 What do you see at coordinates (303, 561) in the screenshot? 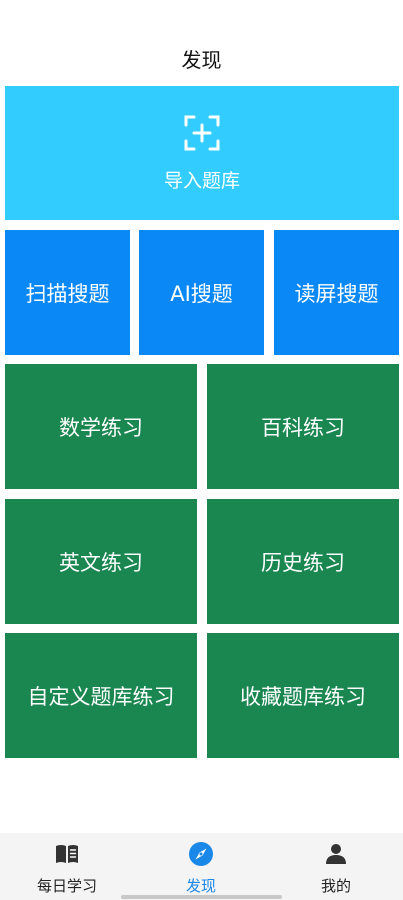
I see `history-practice-button: 历史练习` at bounding box center [303, 561].